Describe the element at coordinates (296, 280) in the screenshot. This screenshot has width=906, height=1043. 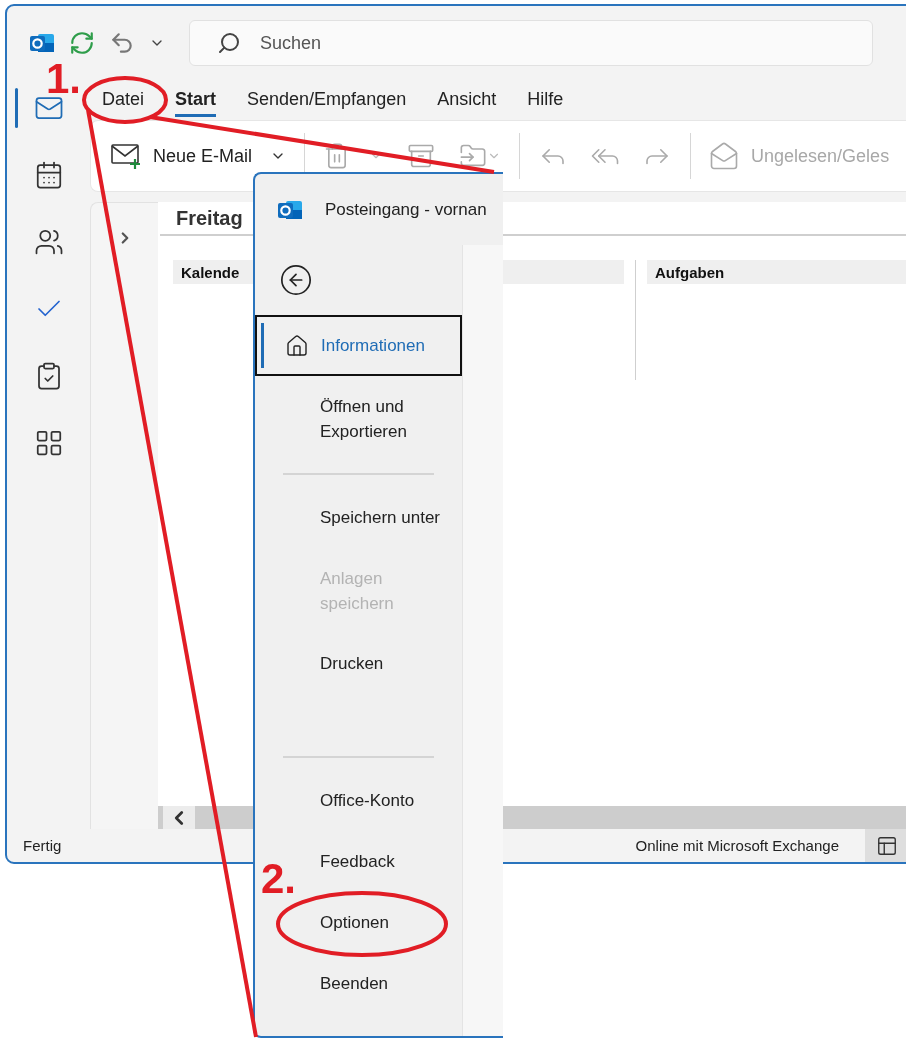
I see `back-icon` at that location.